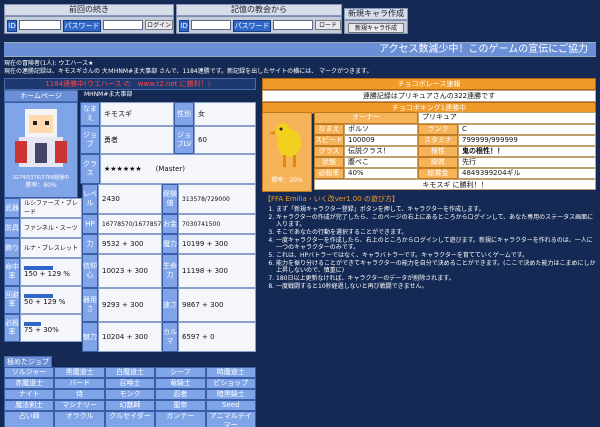 This screenshot has width=600, height=427. I want to click on faith-value: 10023 + 300, so click(130, 271).